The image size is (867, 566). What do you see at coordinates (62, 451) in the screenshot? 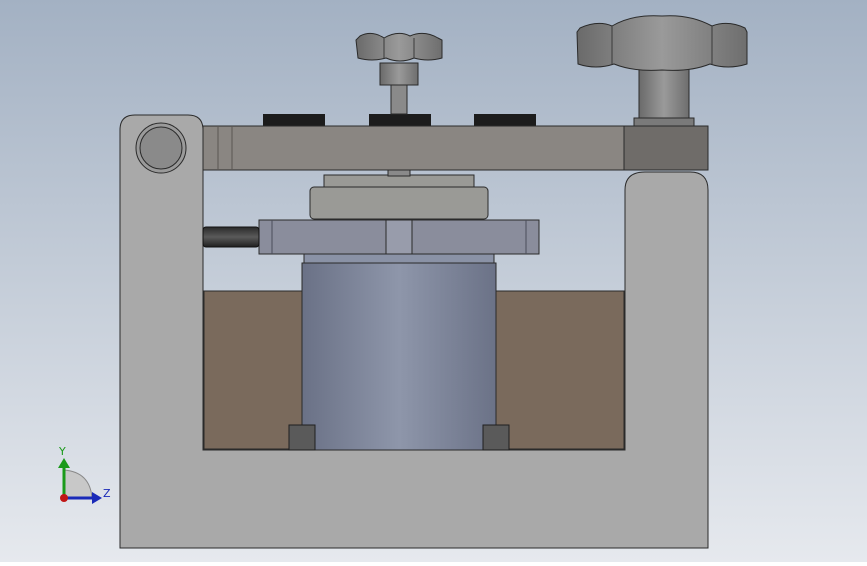
I see `triad-y-label: Y` at bounding box center [62, 451].